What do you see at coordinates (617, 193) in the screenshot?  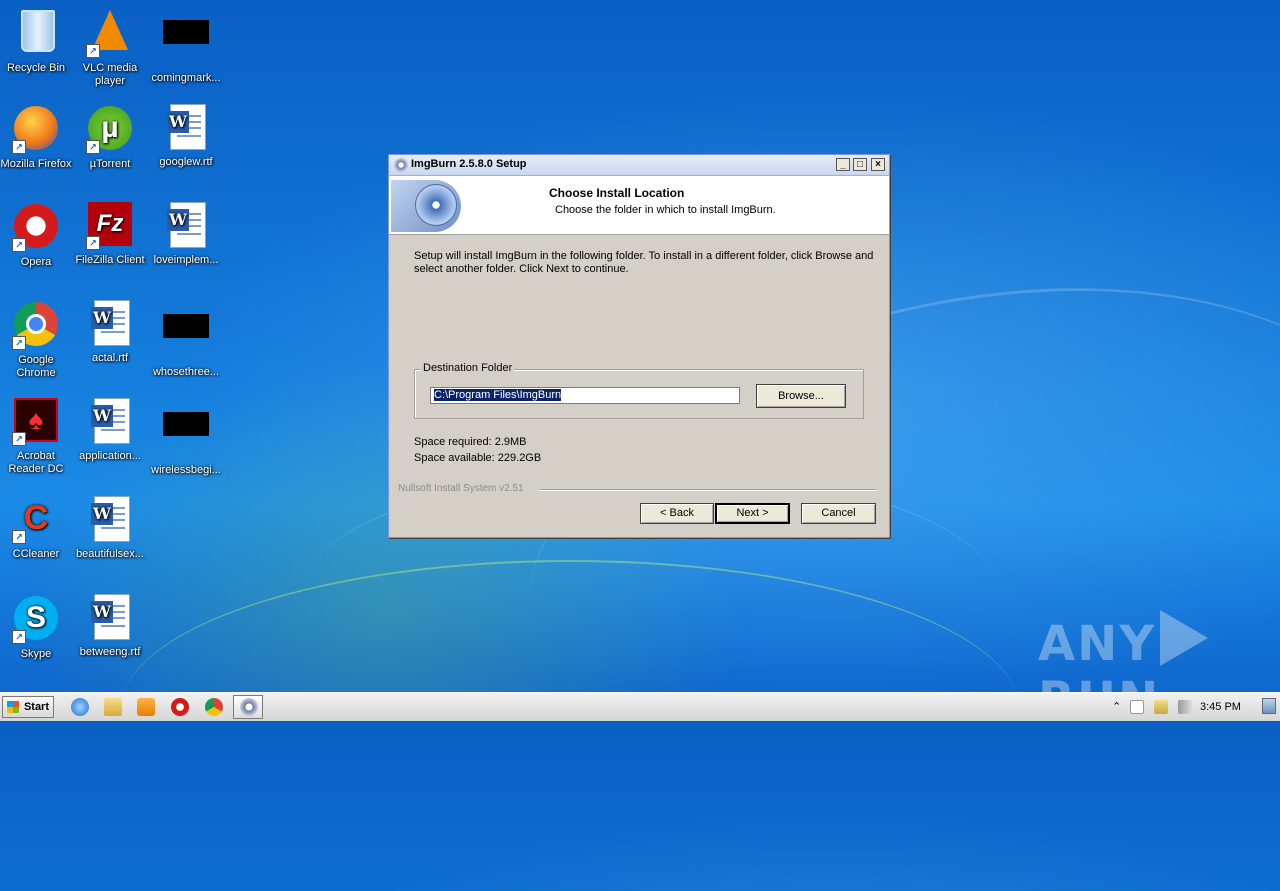 I see `header-title: Choose Install Location` at bounding box center [617, 193].